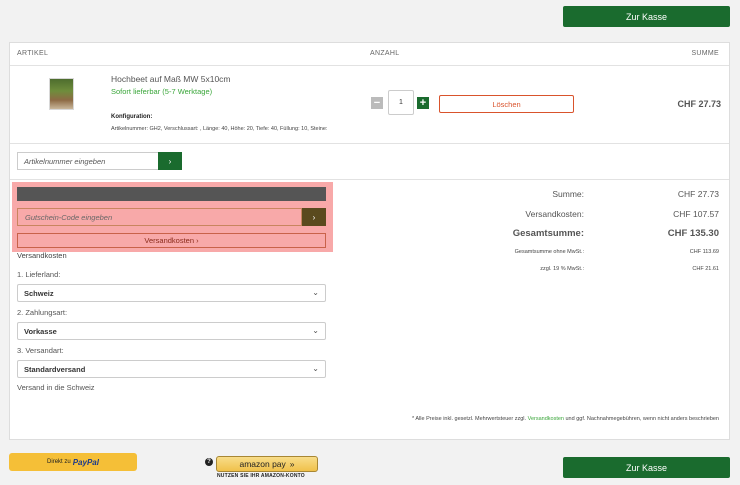 This screenshot has height=485, width=740. I want to click on net-total-label: Gesamtsumme ohne MwSt.:, so click(549, 252).